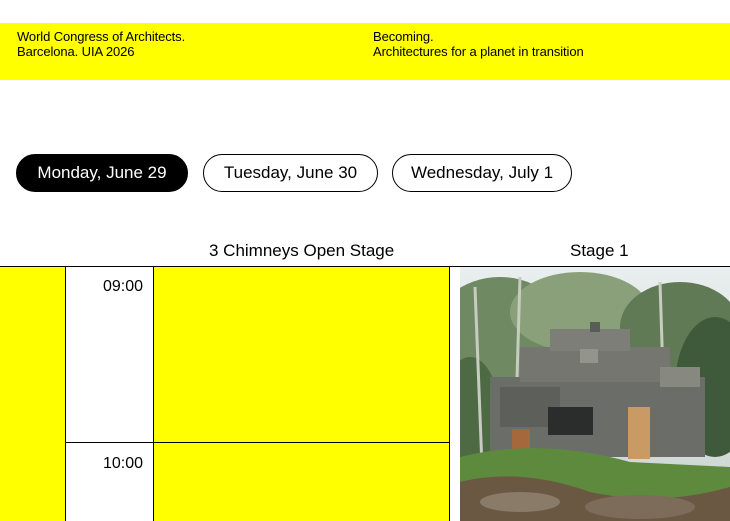  I want to click on theme-title: Becoming., so click(403, 36).